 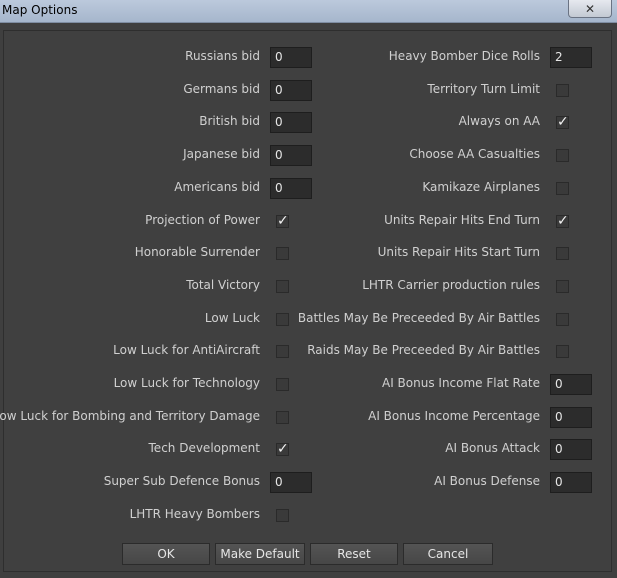 What do you see at coordinates (562, 156) in the screenshot?
I see `choose-aa-casualties-checkbox` at bounding box center [562, 156].